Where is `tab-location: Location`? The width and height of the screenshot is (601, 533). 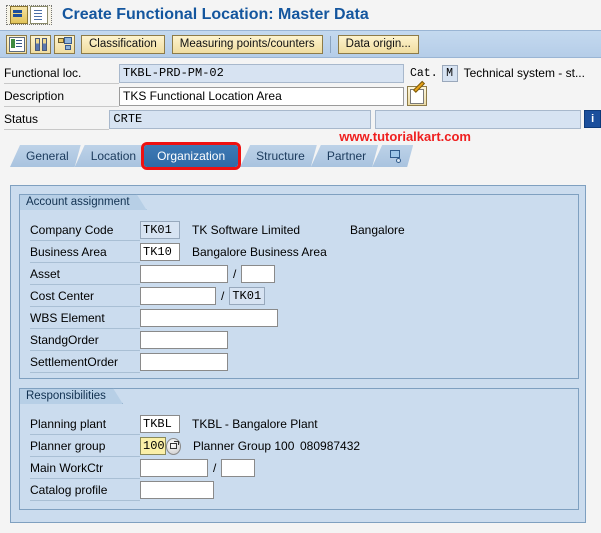 tab-location: Location is located at coordinates (111, 156).